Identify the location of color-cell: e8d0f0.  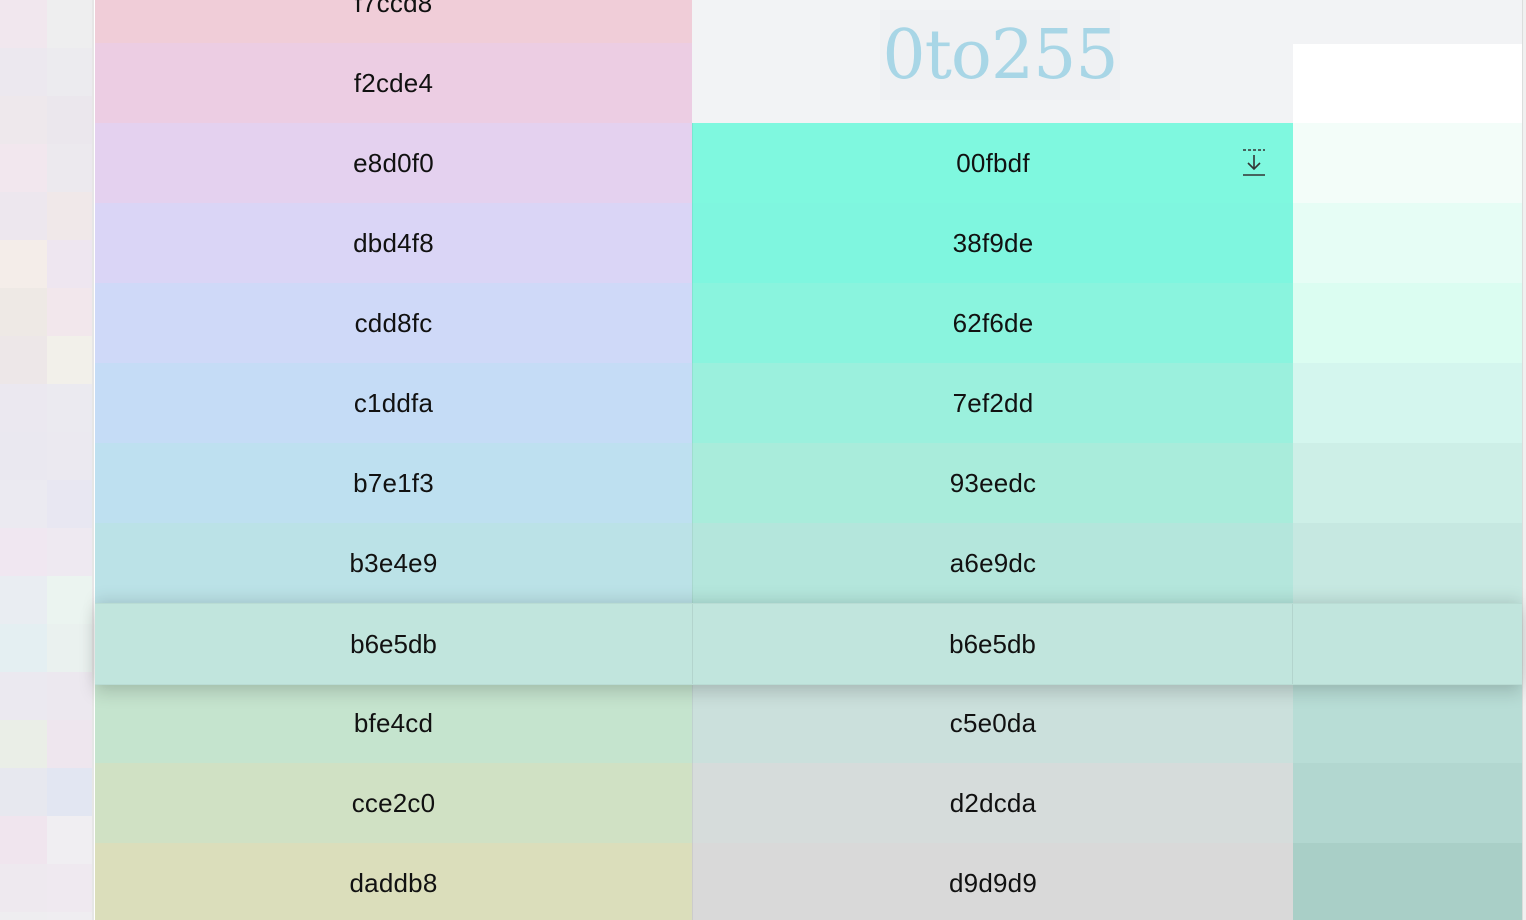
(393, 163).